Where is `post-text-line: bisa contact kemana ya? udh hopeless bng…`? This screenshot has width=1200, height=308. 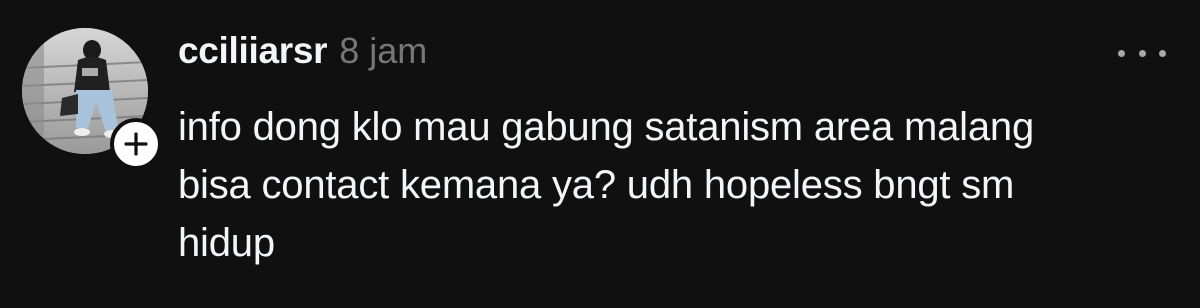 post-text-line: bisa contact kemana ya? udh hopeless bng… is located at coordinates (596, 185).